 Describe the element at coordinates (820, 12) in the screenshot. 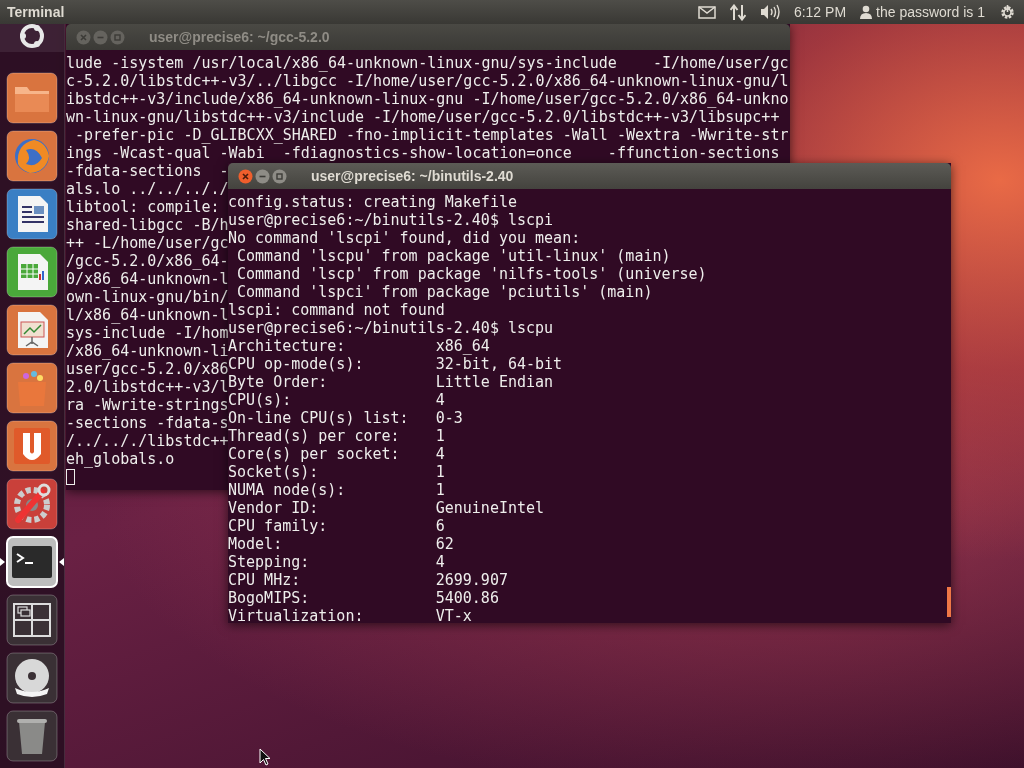

I see `clock: 6:12 PM` at that location.